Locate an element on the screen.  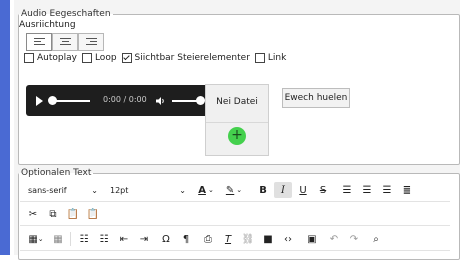
option-link: Link is located at coordinates (270, 58).